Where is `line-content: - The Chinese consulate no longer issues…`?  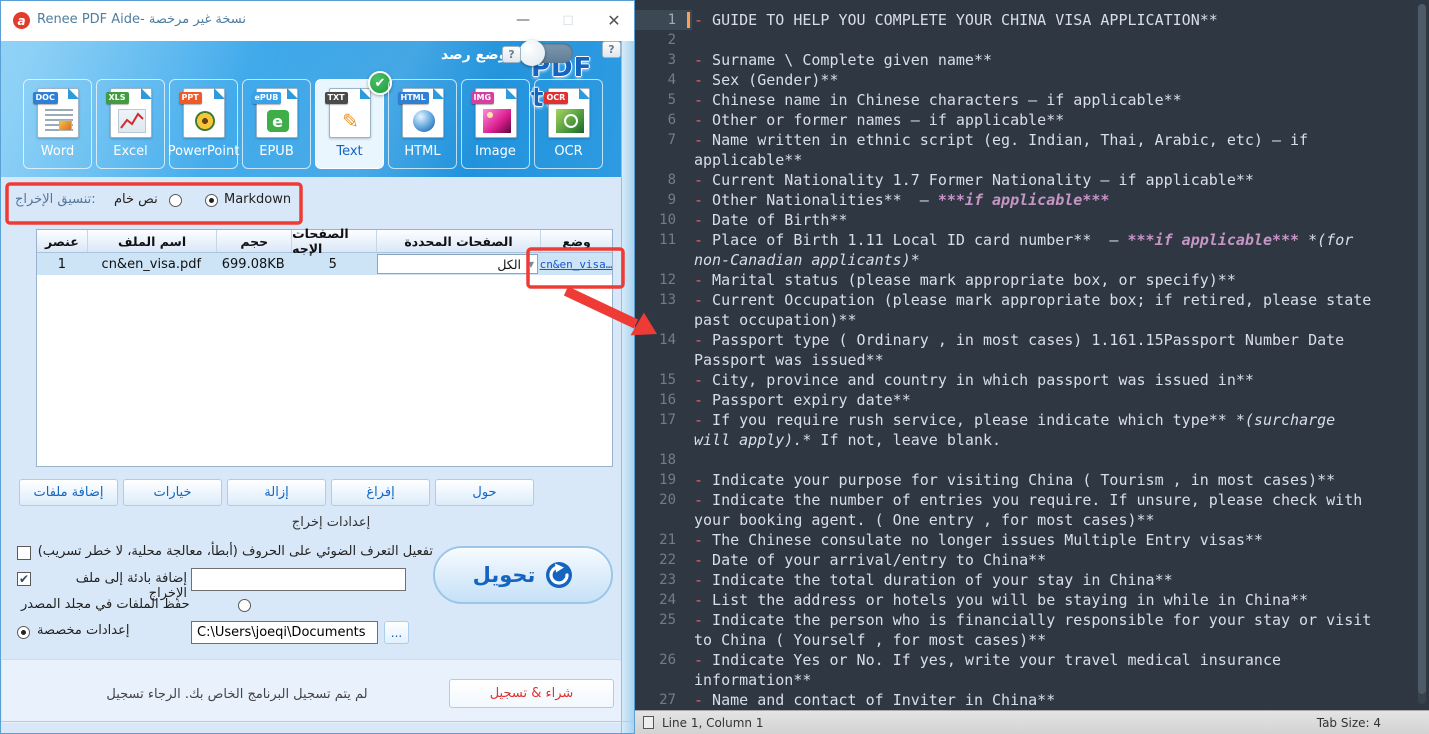 line-content: - The Chinese consulate no longer issues… is located at coordinates (978, 540).